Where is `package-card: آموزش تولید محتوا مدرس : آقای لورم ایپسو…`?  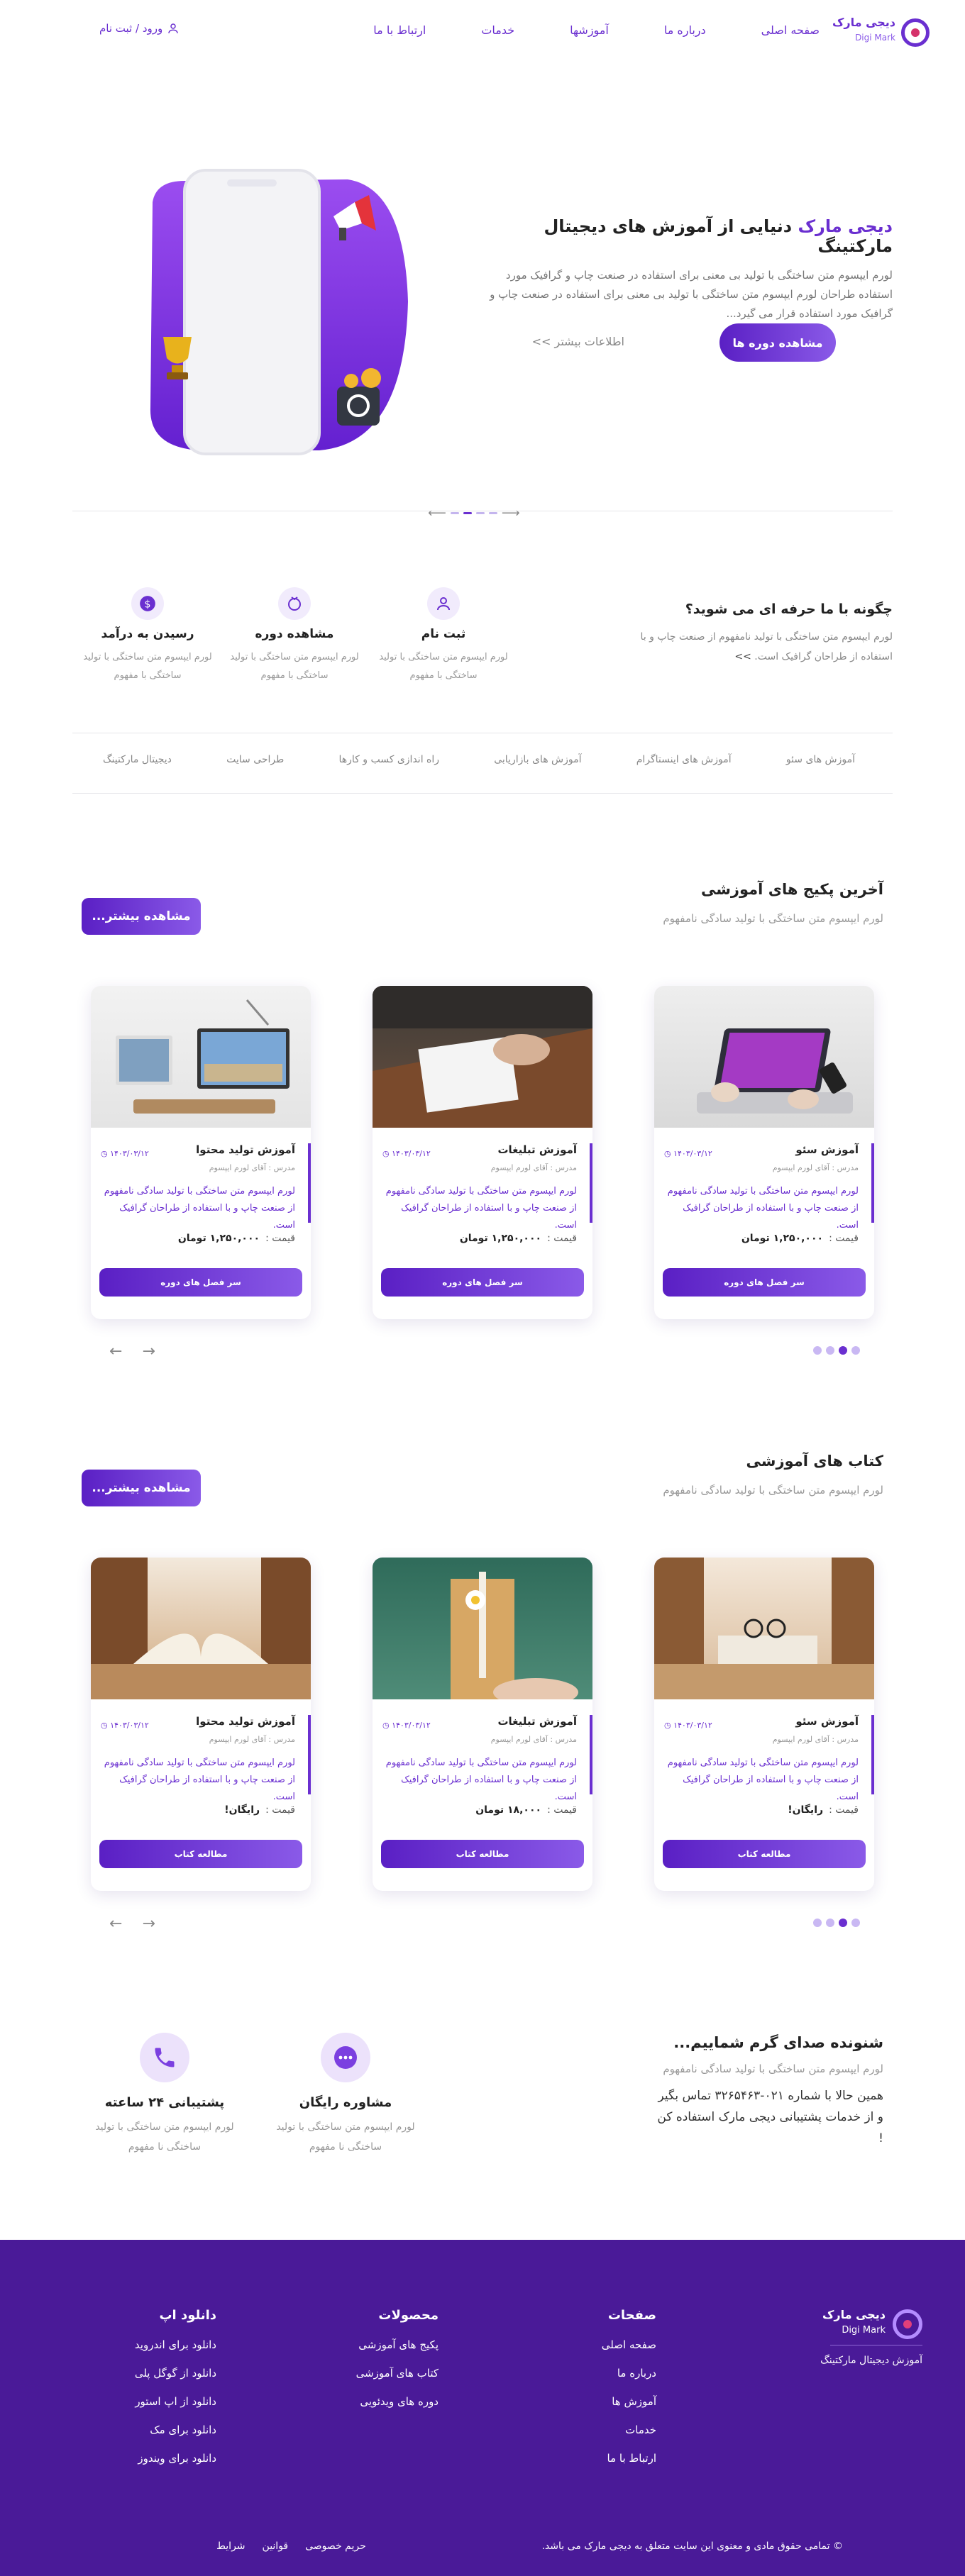
package-card: آموزش تولید محتوا مدرس : آقای لورم ایپسو… is located at coordinates (201, 1152).